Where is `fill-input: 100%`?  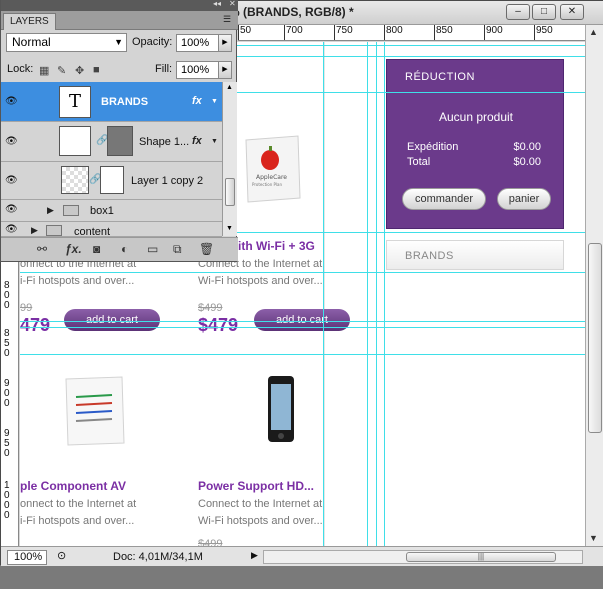
fill-input: 100% is located at coordinates (200, 70).